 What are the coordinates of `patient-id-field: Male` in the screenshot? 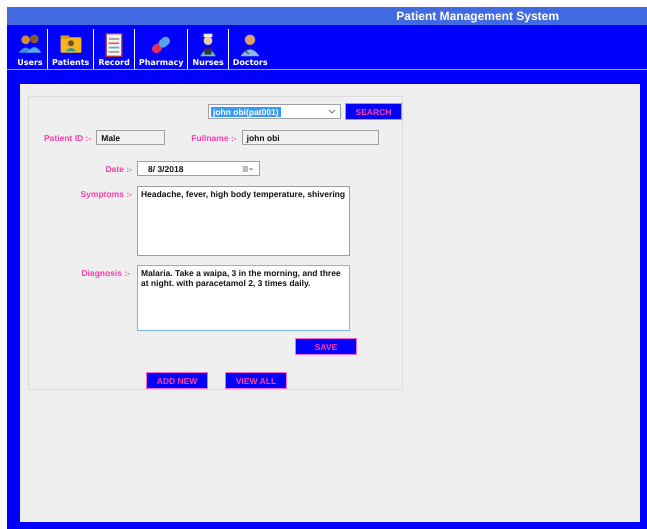 It's located at (131, 137).